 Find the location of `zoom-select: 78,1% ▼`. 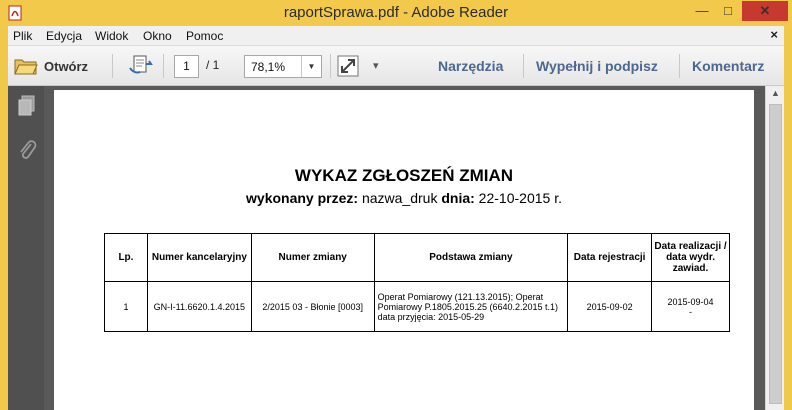

zoom-select: 78,1% ▼ is located at coordinates (283, 66).